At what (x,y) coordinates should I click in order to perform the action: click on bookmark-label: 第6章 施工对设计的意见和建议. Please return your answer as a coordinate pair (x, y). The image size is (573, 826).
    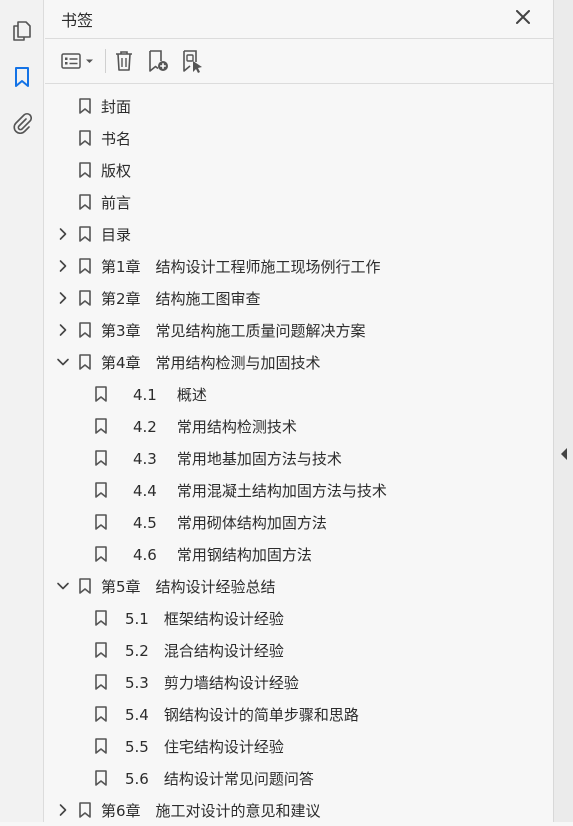
    Looking at the image, I should click on (211, 810).